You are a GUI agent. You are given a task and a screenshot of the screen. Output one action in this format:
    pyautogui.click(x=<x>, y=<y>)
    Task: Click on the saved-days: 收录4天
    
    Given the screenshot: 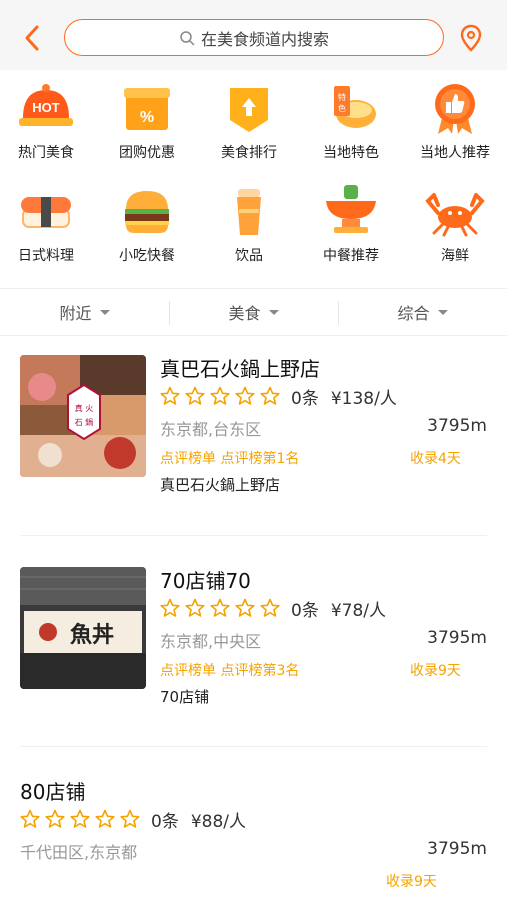 What is the action you would take?
    pyautogui.click(x=435, y=459)
    